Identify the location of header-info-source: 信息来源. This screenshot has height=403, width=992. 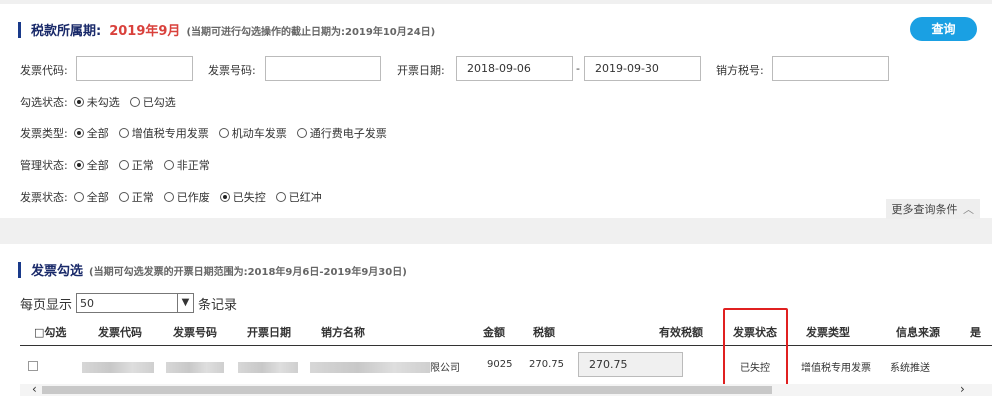
(918, 332).